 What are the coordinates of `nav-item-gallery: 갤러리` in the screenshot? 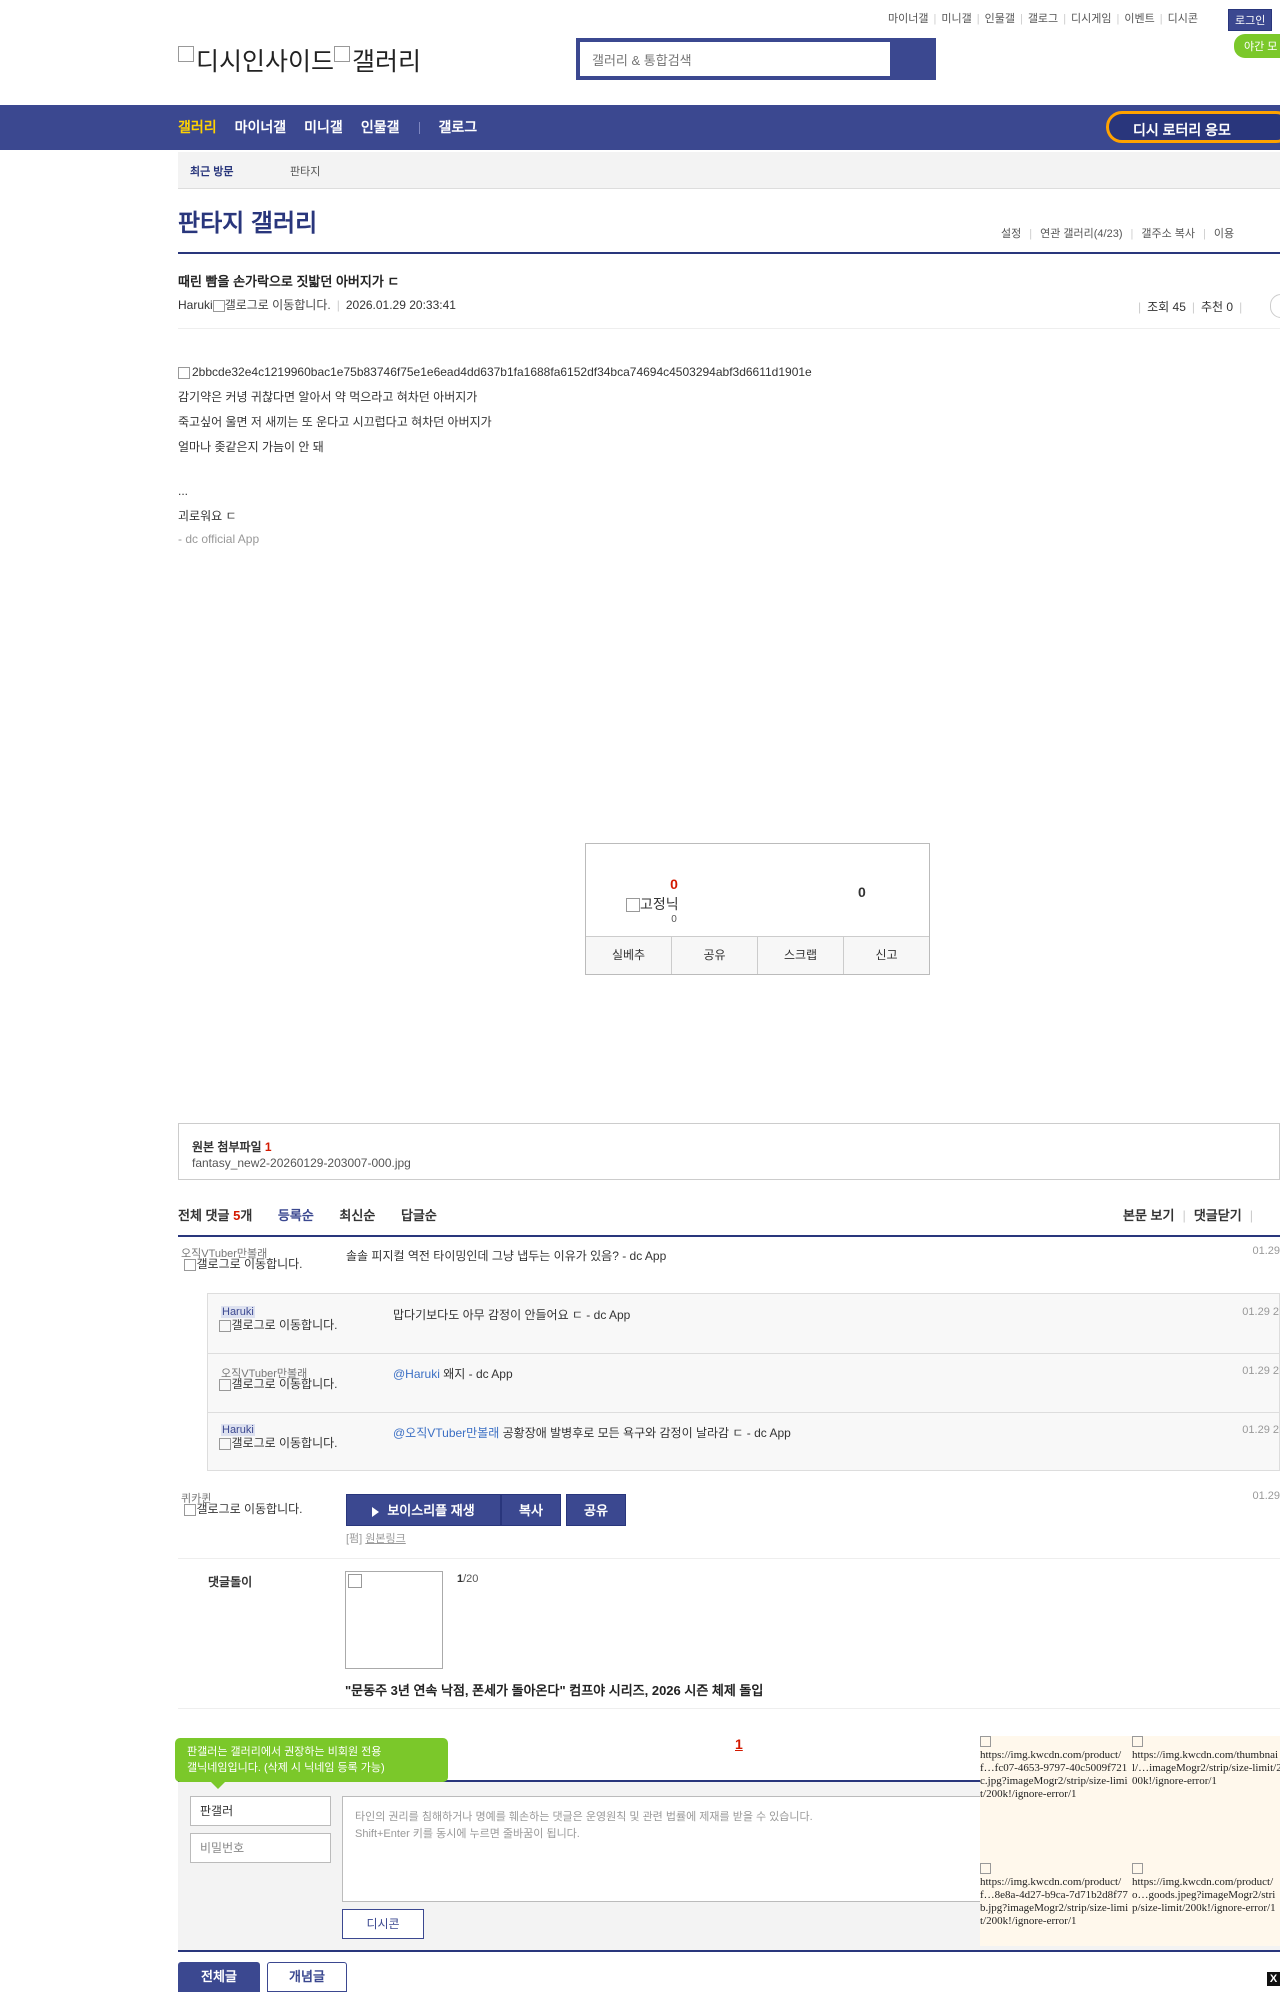 It's located at (197, 127).